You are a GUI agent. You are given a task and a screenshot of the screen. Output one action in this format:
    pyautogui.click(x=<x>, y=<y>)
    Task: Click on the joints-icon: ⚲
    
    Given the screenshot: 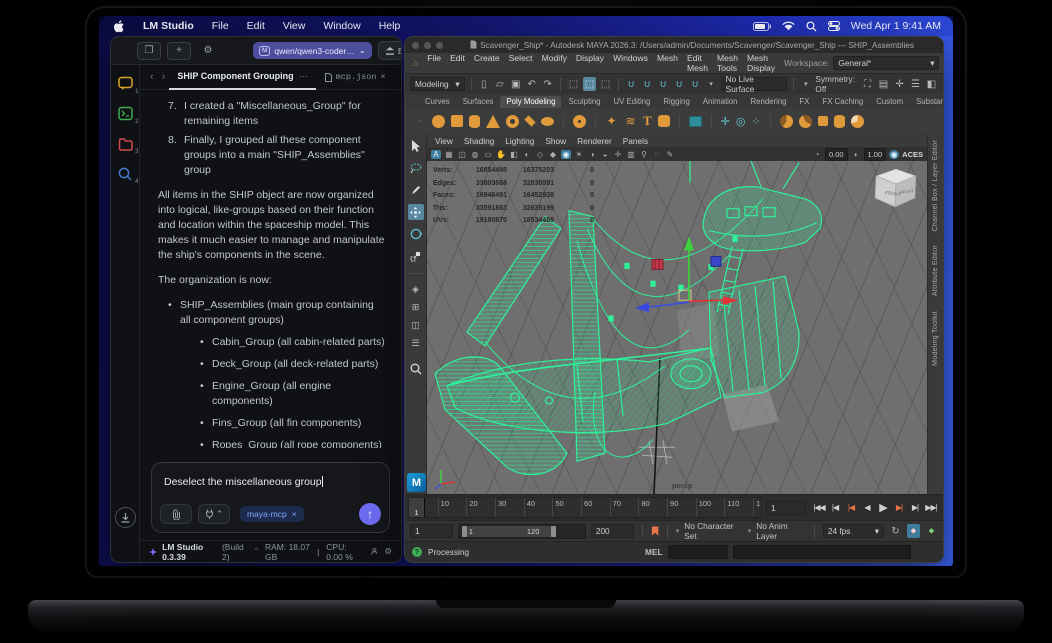 What is the action you would take?
    pyautogui.click(x=644, y=154)
    